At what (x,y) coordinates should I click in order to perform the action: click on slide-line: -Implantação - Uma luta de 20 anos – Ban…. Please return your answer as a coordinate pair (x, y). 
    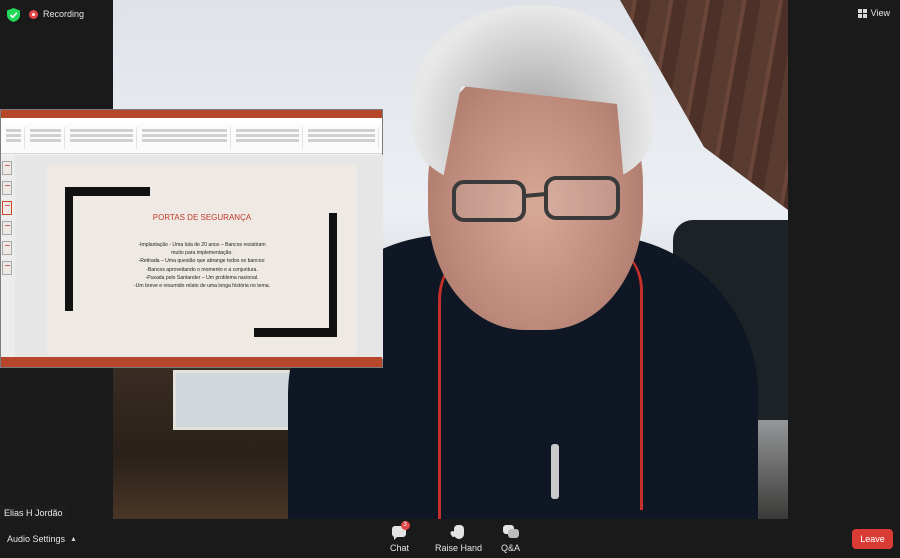
    Looking at the image, I should click on (202, 245).